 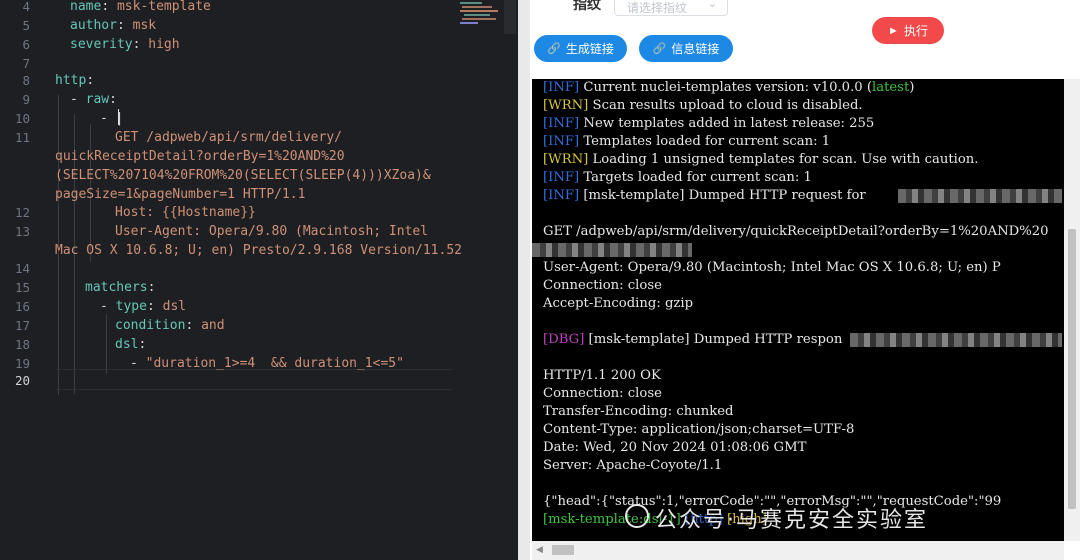 What do you see at coordinates (26, 80) in the screenshot?
I see `line-number: 8` at bounding box center [26, 80].